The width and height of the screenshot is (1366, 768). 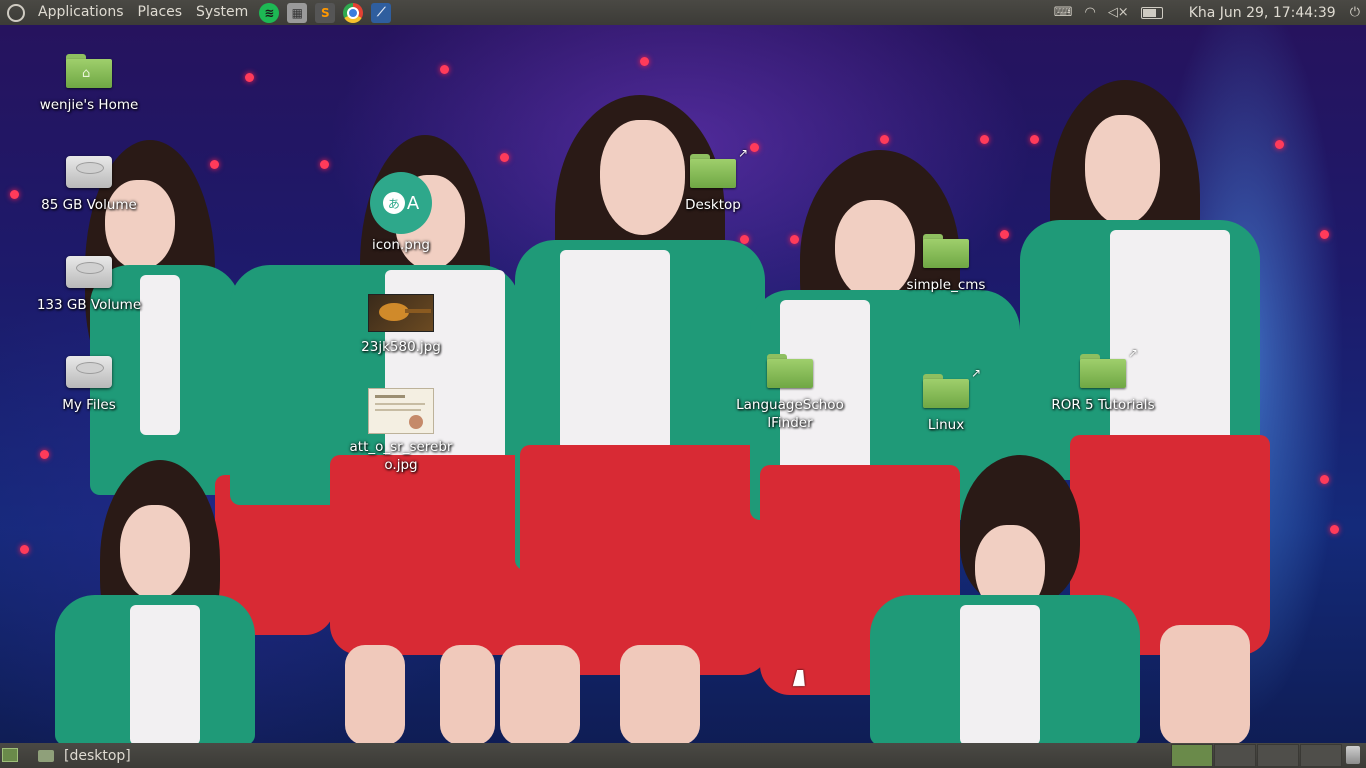 I want to click on simple-cms-label: simple_cms, so click(x=946, y=285).